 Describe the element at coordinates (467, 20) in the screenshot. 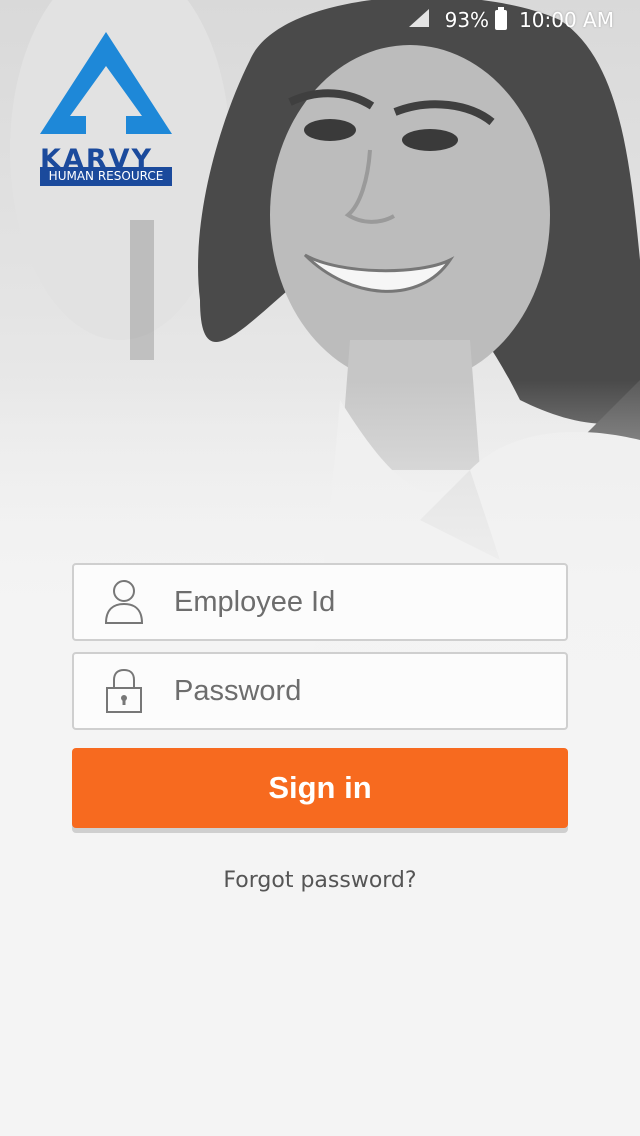

I see `battery-percent: 93%` at that location.